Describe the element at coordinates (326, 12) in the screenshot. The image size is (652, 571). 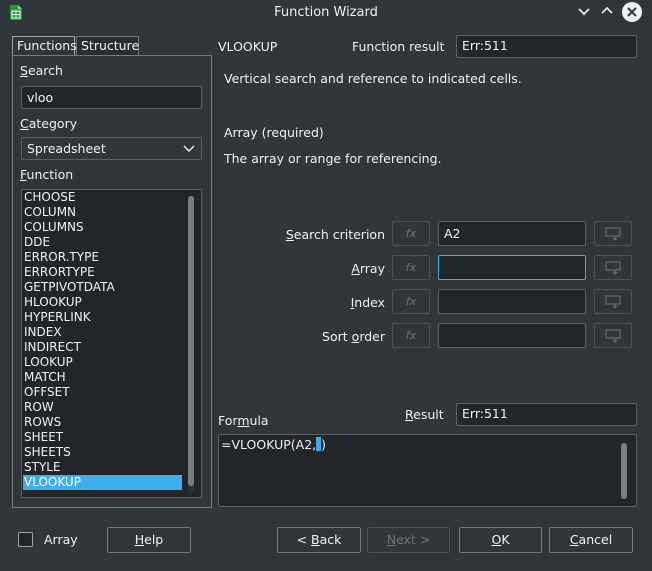
I see `window-title: Function Wizard` at that location.